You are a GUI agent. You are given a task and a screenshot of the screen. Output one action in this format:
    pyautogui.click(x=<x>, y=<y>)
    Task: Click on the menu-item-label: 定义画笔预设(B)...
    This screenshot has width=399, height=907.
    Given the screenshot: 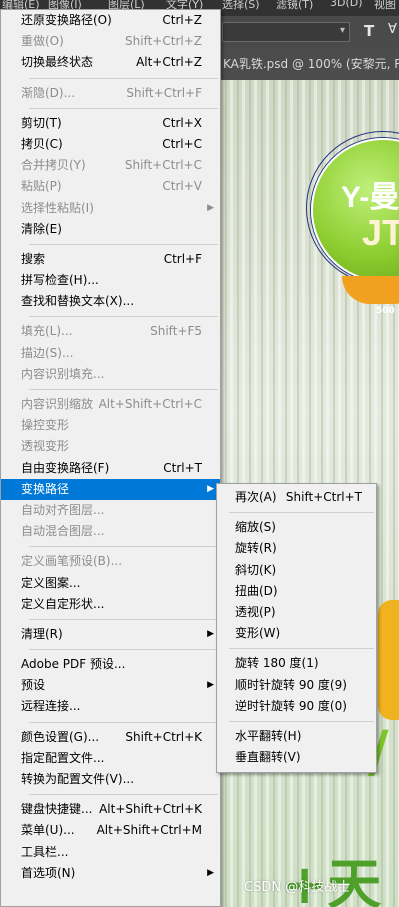 What is the action you would take?
    pyautogui.click(x=72, y=561)
    